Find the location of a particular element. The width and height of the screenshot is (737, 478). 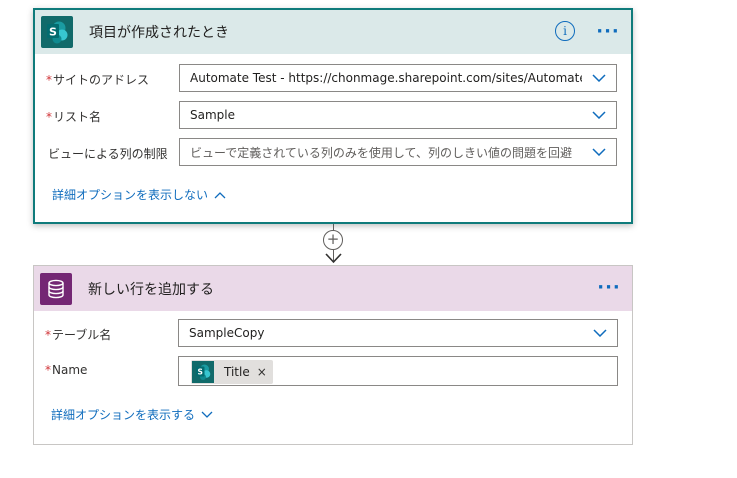

dynamic-content-token: S Title × is located at coordinates (232, 372).